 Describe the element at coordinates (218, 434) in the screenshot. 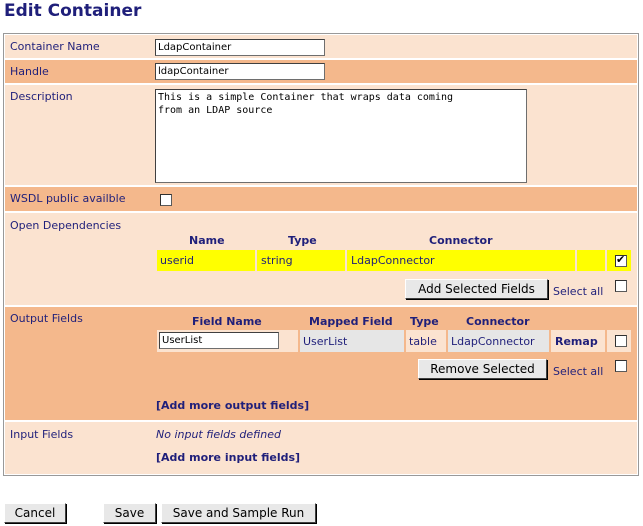

I see `no-input-fields-text: No input fields defined` at that location.